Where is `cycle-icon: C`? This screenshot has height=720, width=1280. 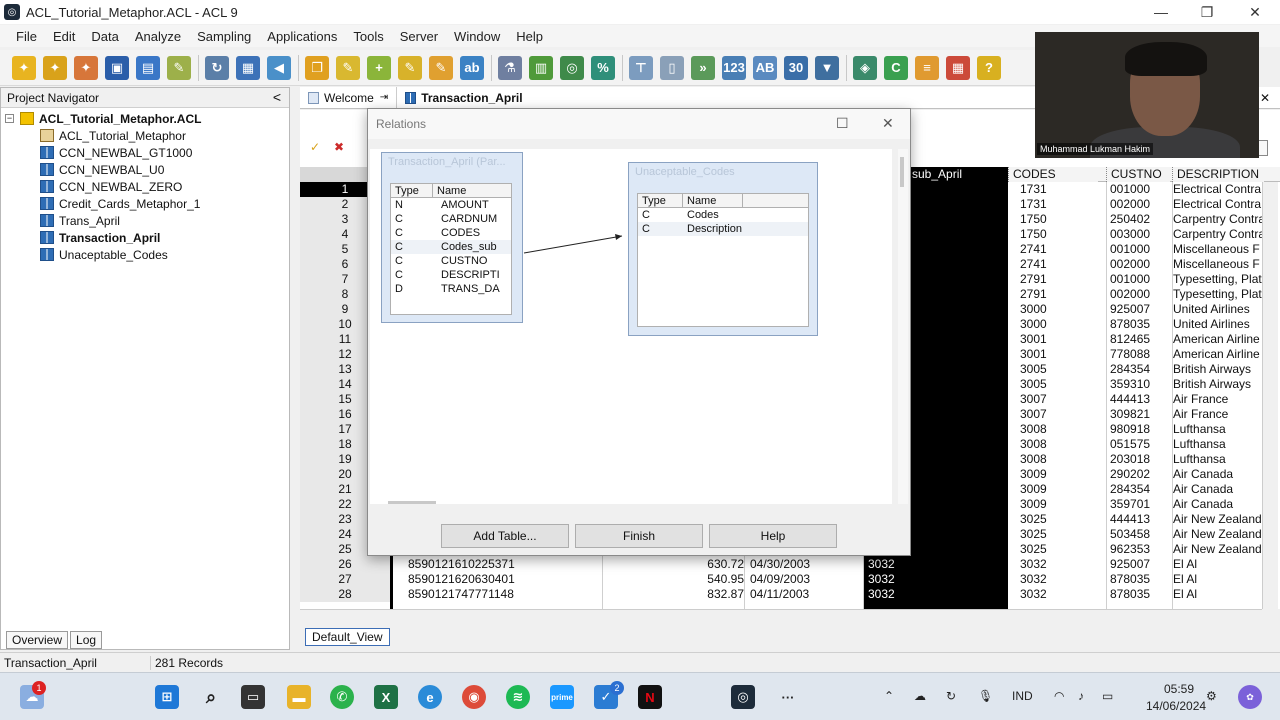
cycle-icon: C is located at coordinates (896, 67).